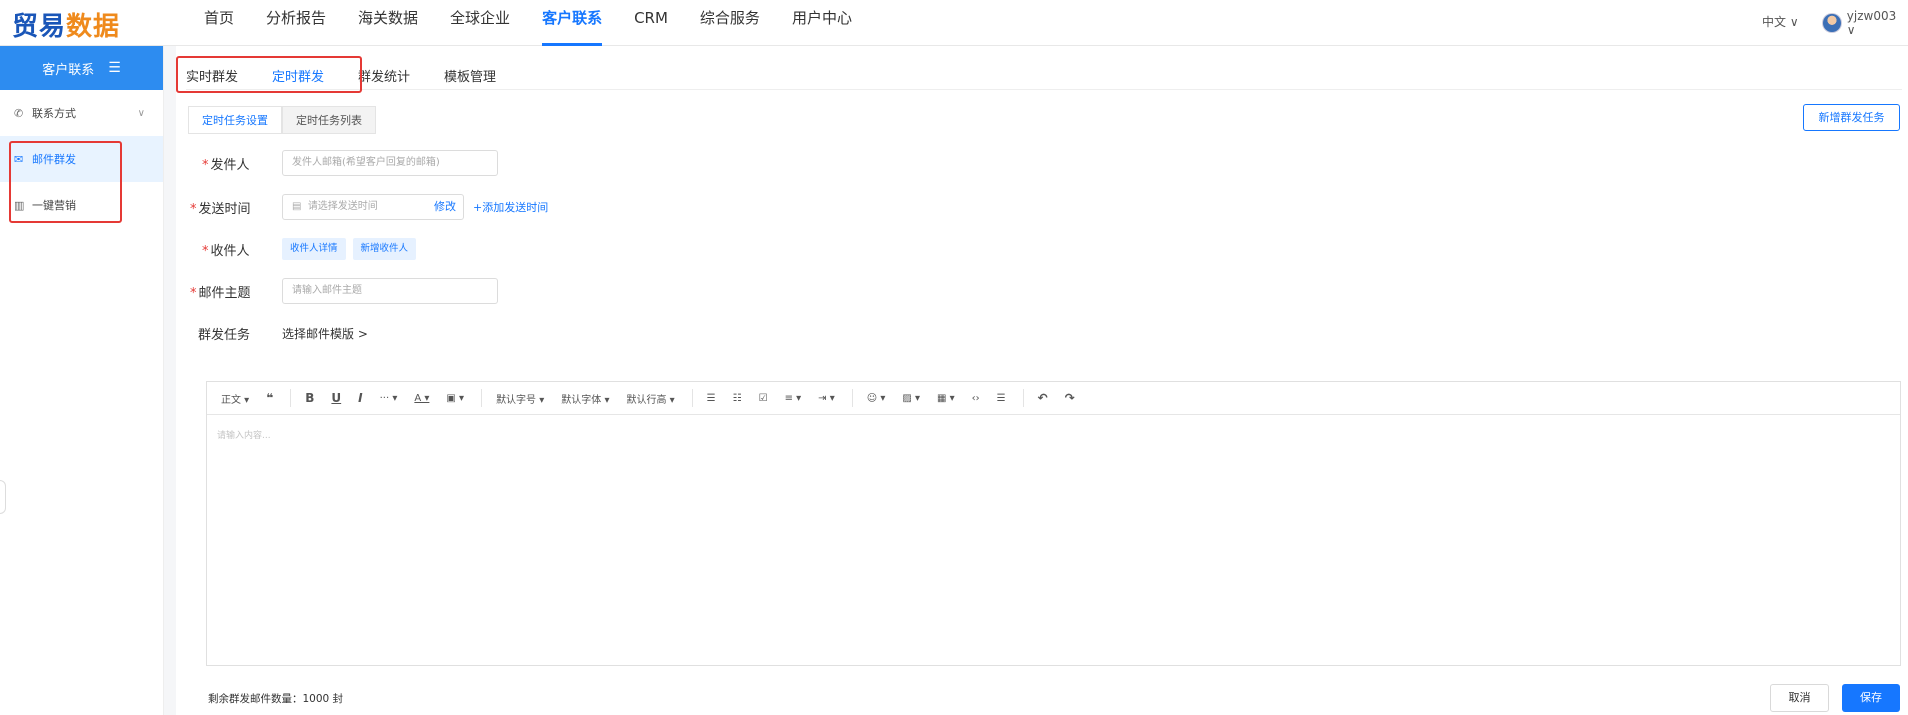  I want to click on font-size-select: 默认字号 ▾, so click(520, 398).